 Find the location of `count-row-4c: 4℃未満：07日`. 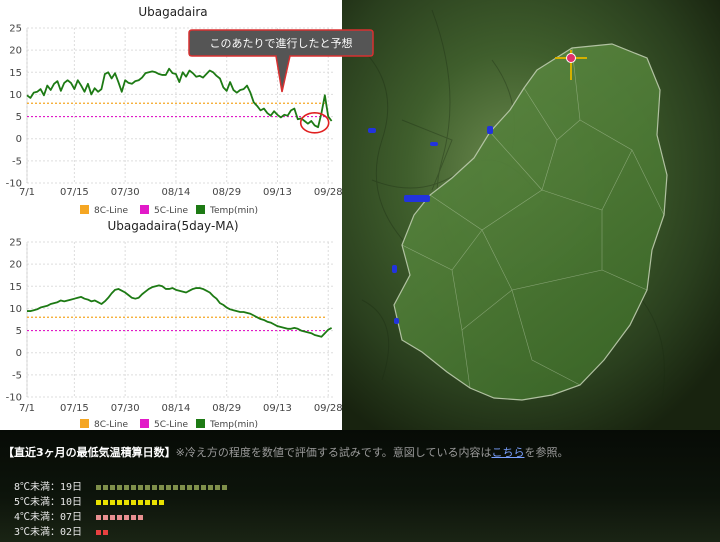

count-row-4c: 4℃未満：07日 is located at coordinates (79, 515).